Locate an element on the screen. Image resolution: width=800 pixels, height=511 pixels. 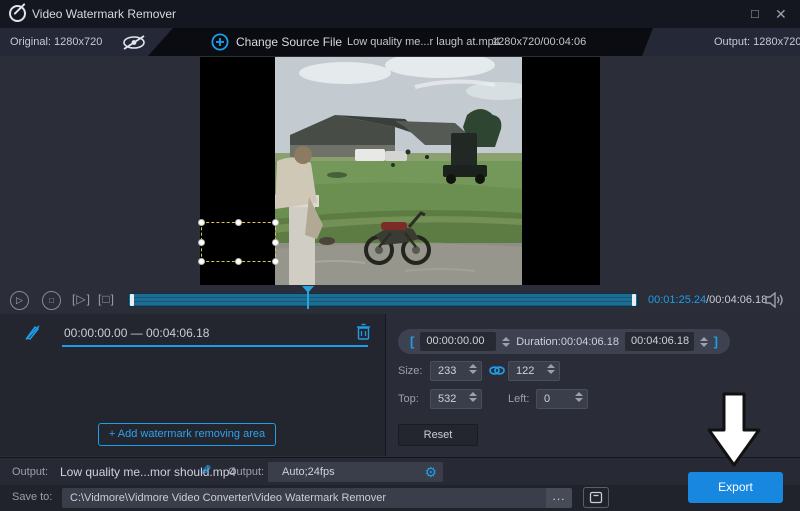
trash-icon is located at coordinates (363, 332).